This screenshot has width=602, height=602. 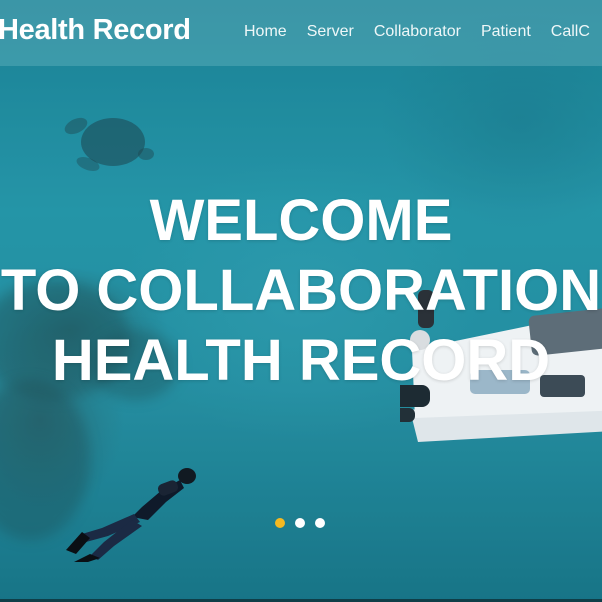 I want to click on main-nav: Home Server Collaborator Patient CallC, so click(x=423, y=32).